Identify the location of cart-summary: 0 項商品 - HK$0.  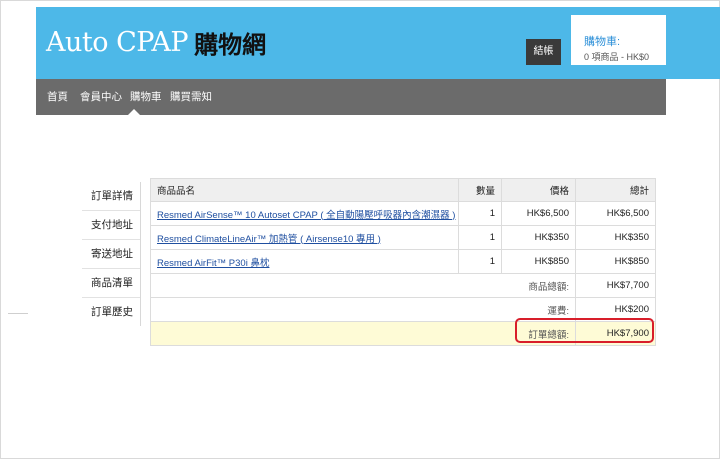
(617, 57).